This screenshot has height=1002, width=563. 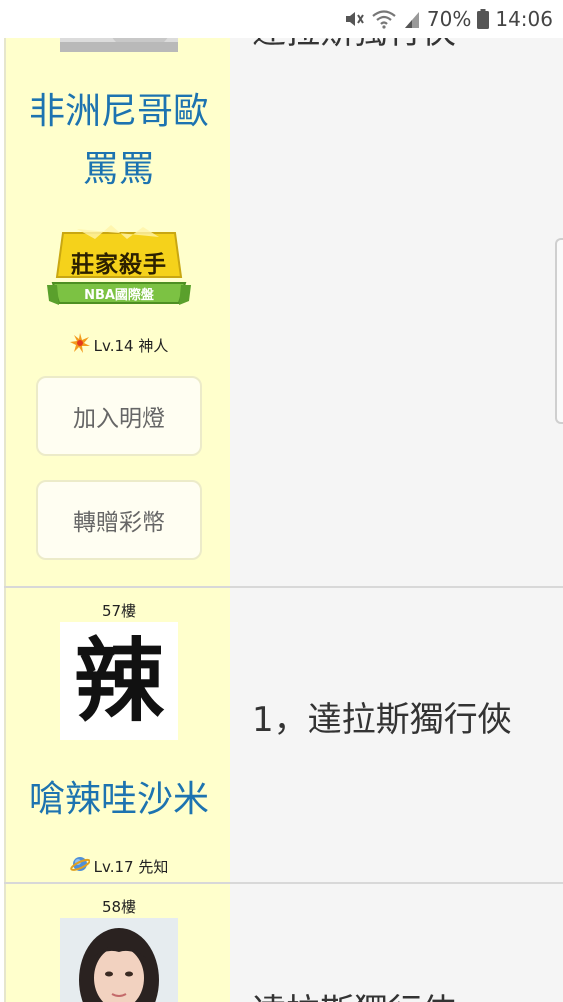 What do you see at coordinates (281, 19) in the screenshot?
I see `status-bar: 70% 14:06` at bounding box center [281, 19].